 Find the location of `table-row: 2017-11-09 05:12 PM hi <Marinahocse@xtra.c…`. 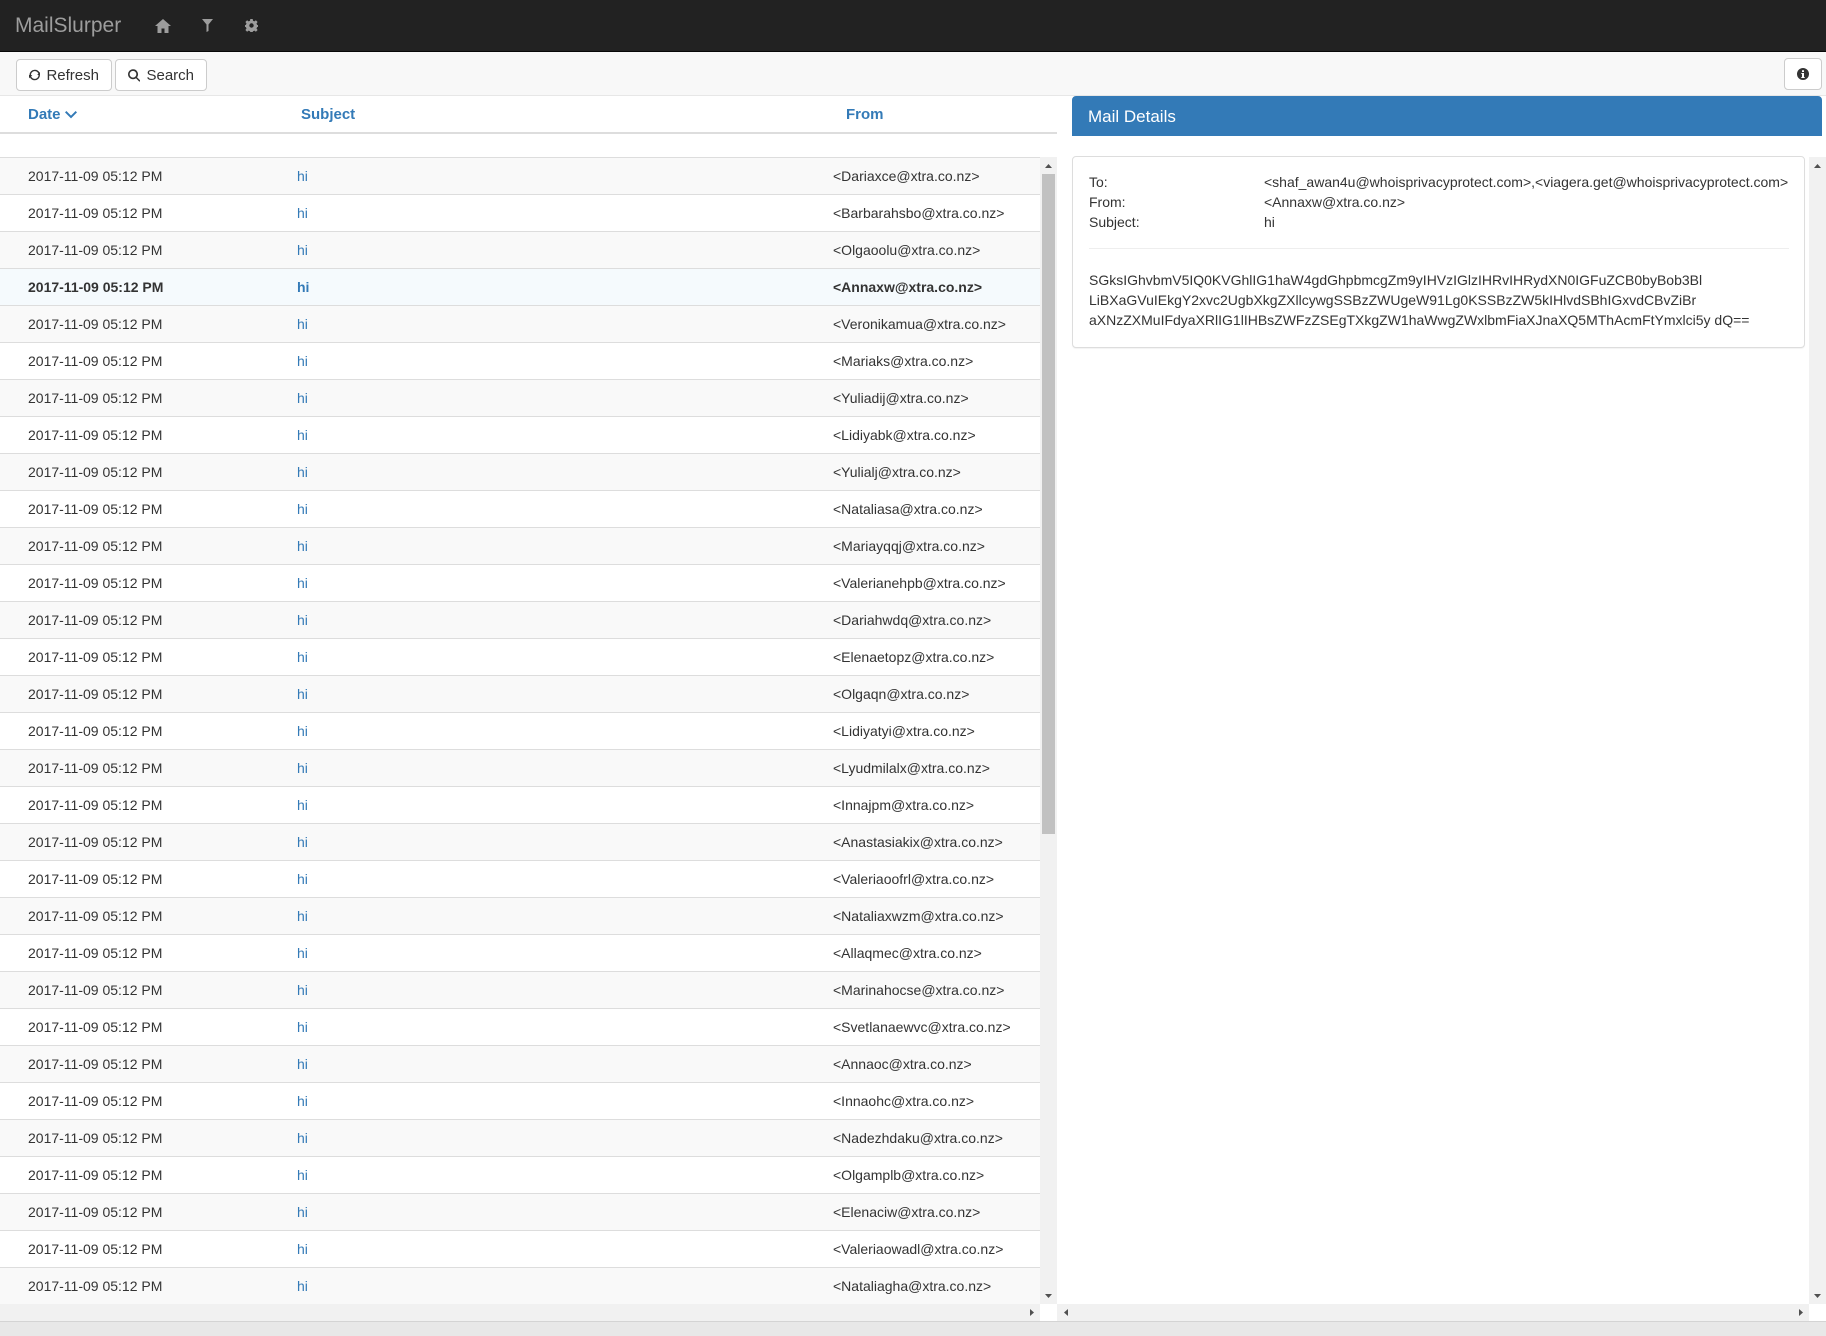

table-row: 2017-11-09 05:12 PM hi <Marinahocse@xtra.c… is located at coordinates (520, 989).